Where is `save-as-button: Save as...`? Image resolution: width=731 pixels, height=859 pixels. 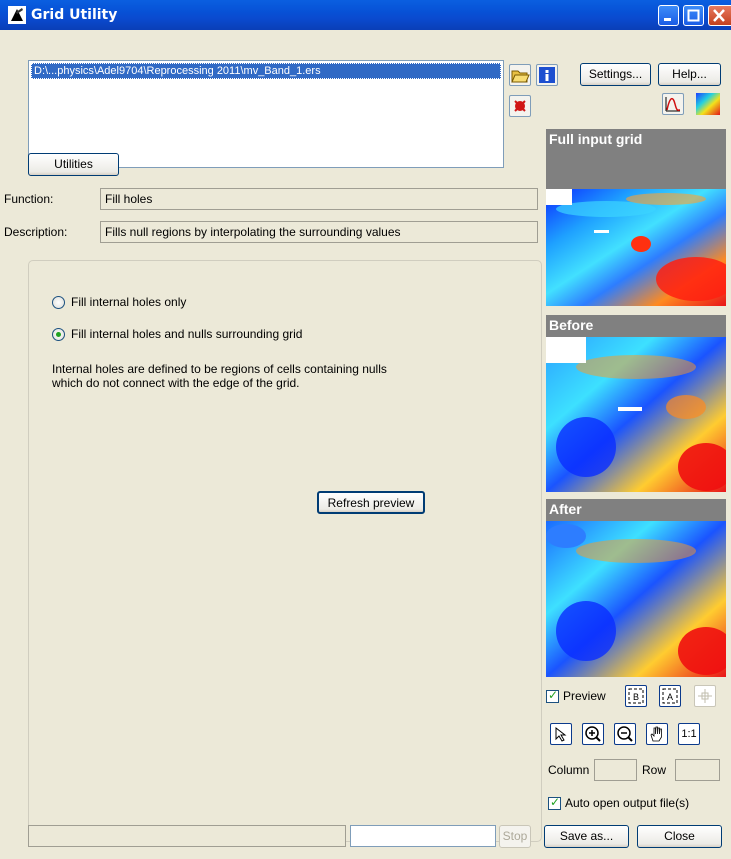
save-as-button: Save as... is located at coordinates (586, 836).